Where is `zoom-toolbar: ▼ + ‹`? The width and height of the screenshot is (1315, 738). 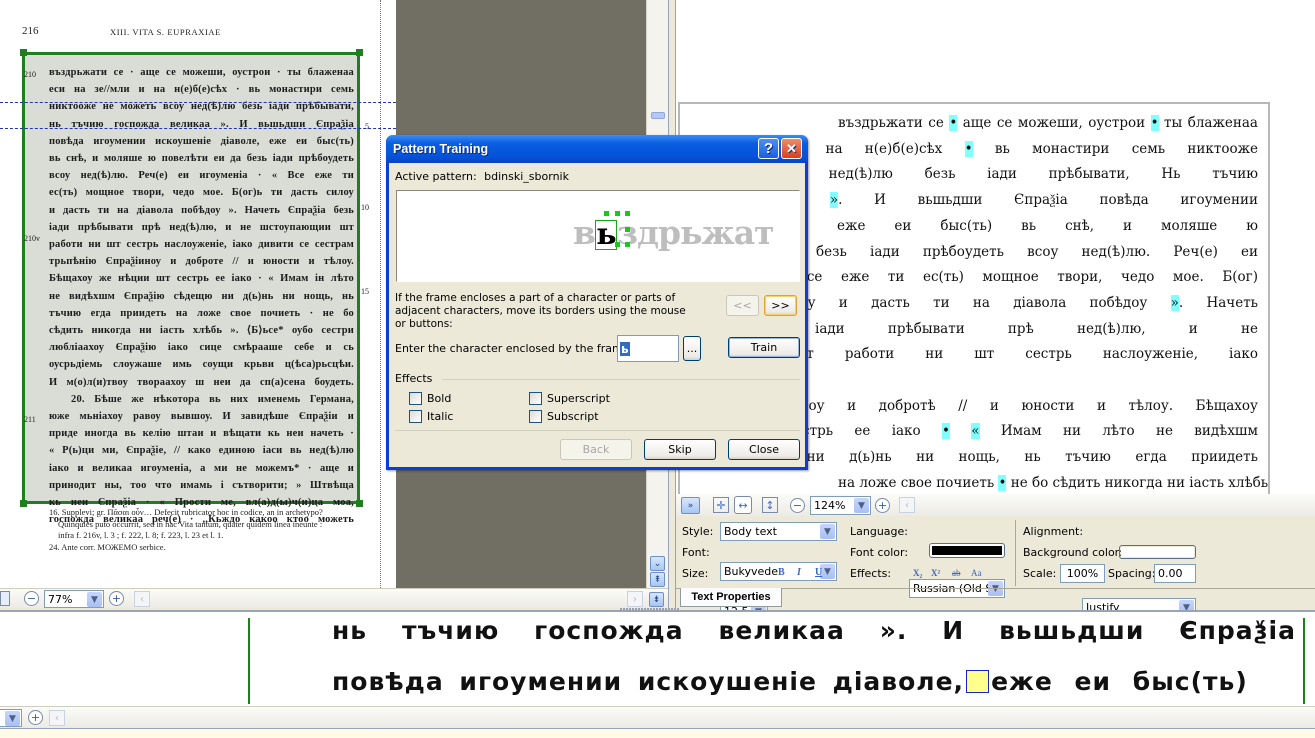
zoom-toolbar: ▼ + ‹ is located at coordinates (657, 717).